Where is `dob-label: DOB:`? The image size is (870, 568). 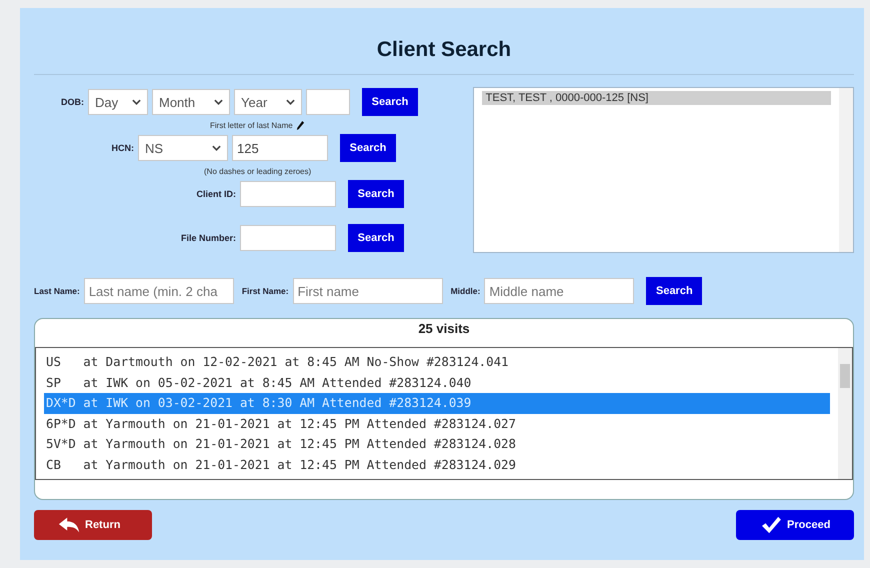
dob-label: DOB: is located at coordinates (72, 102).